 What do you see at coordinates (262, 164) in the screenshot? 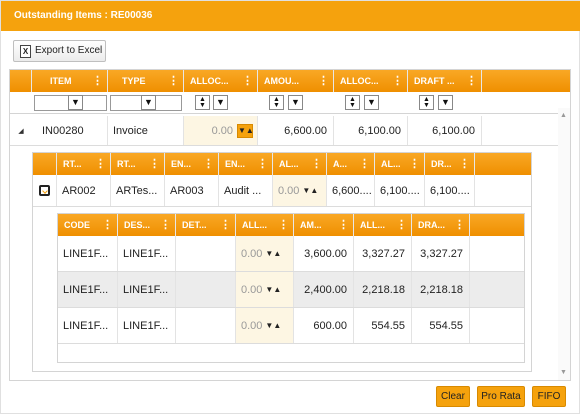
I see `detail-col-4-menu-icon: ⋮` at bounding box center [262, 164].